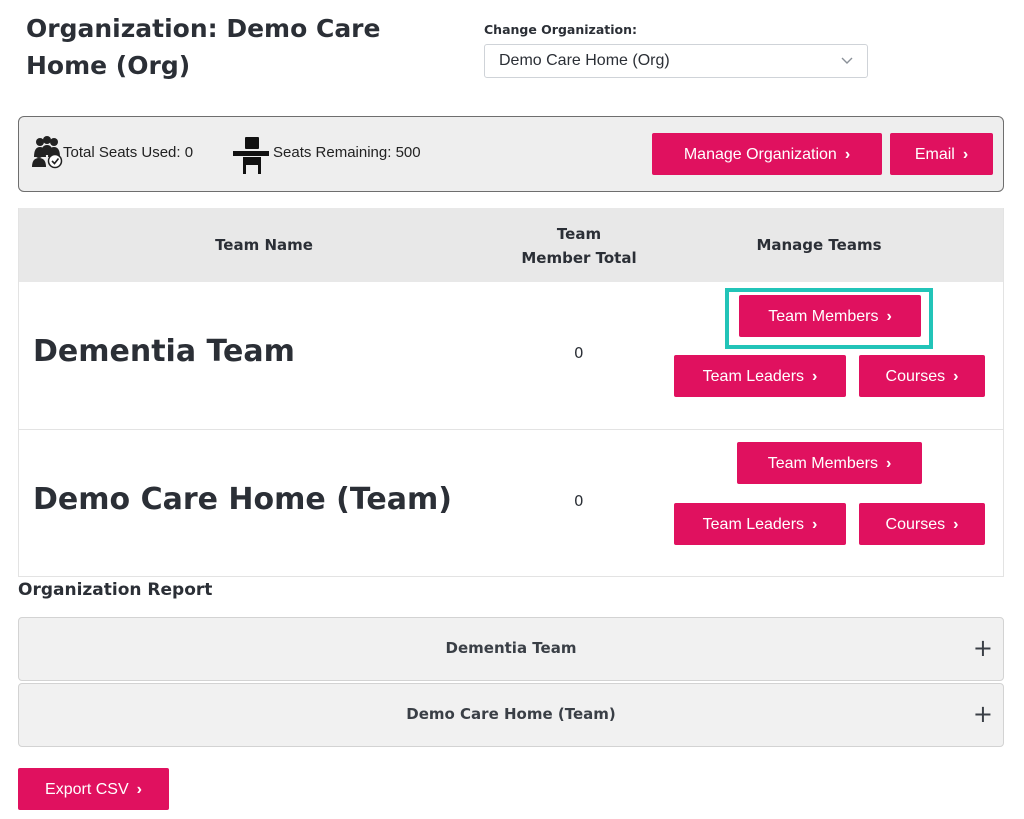 The width and height of the screenshot is (1024, 819). I want to click on export-csv-button: Export CSV ›, so click(93, 789).